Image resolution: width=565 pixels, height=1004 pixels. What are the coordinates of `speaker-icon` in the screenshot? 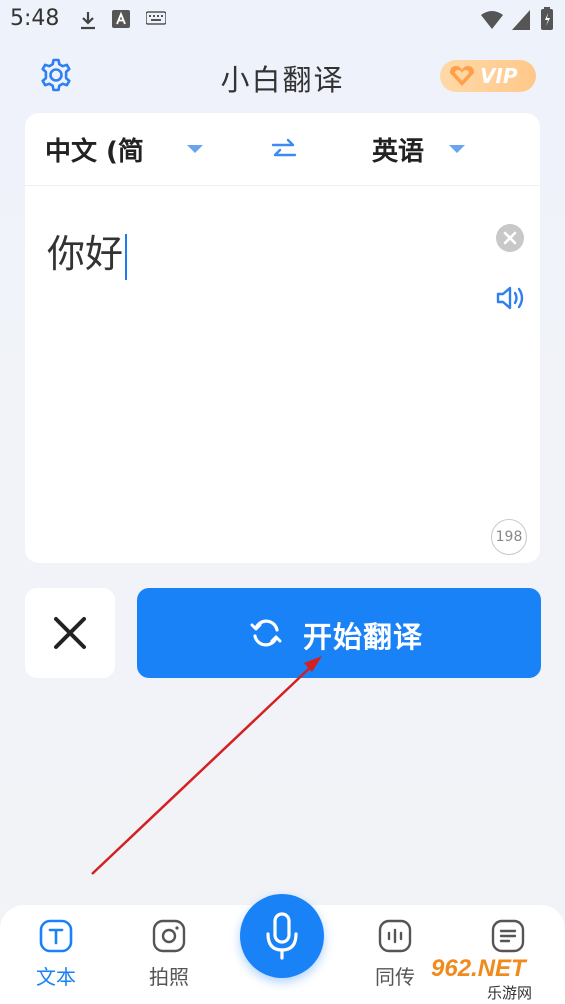 It's located at (511, 298).